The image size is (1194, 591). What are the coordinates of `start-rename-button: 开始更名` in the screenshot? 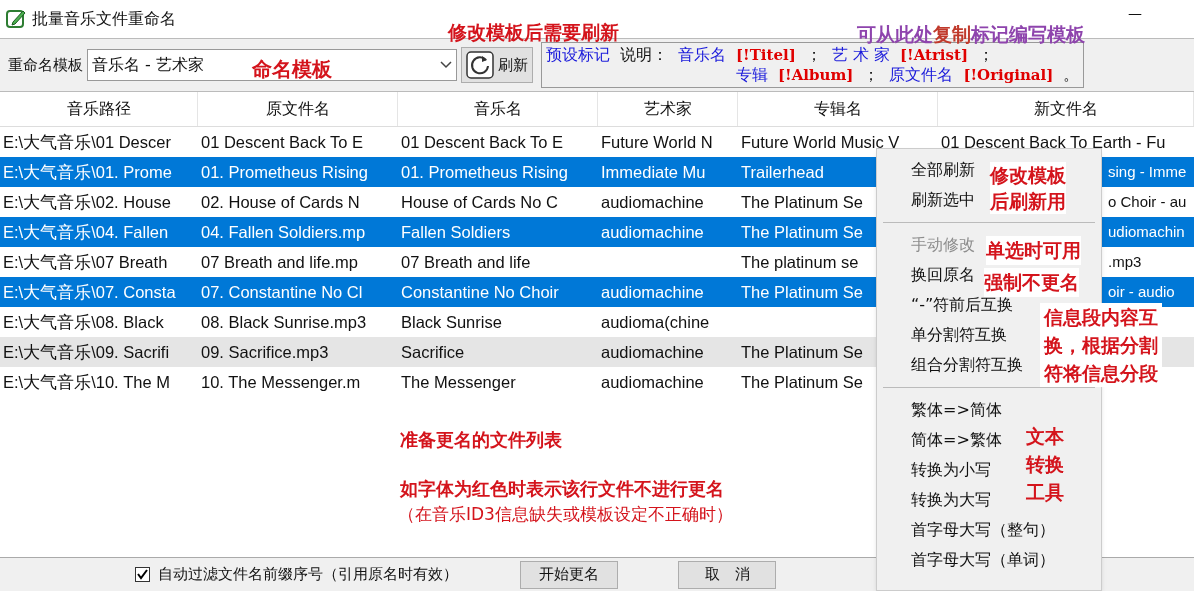 It's located at (569, 574).